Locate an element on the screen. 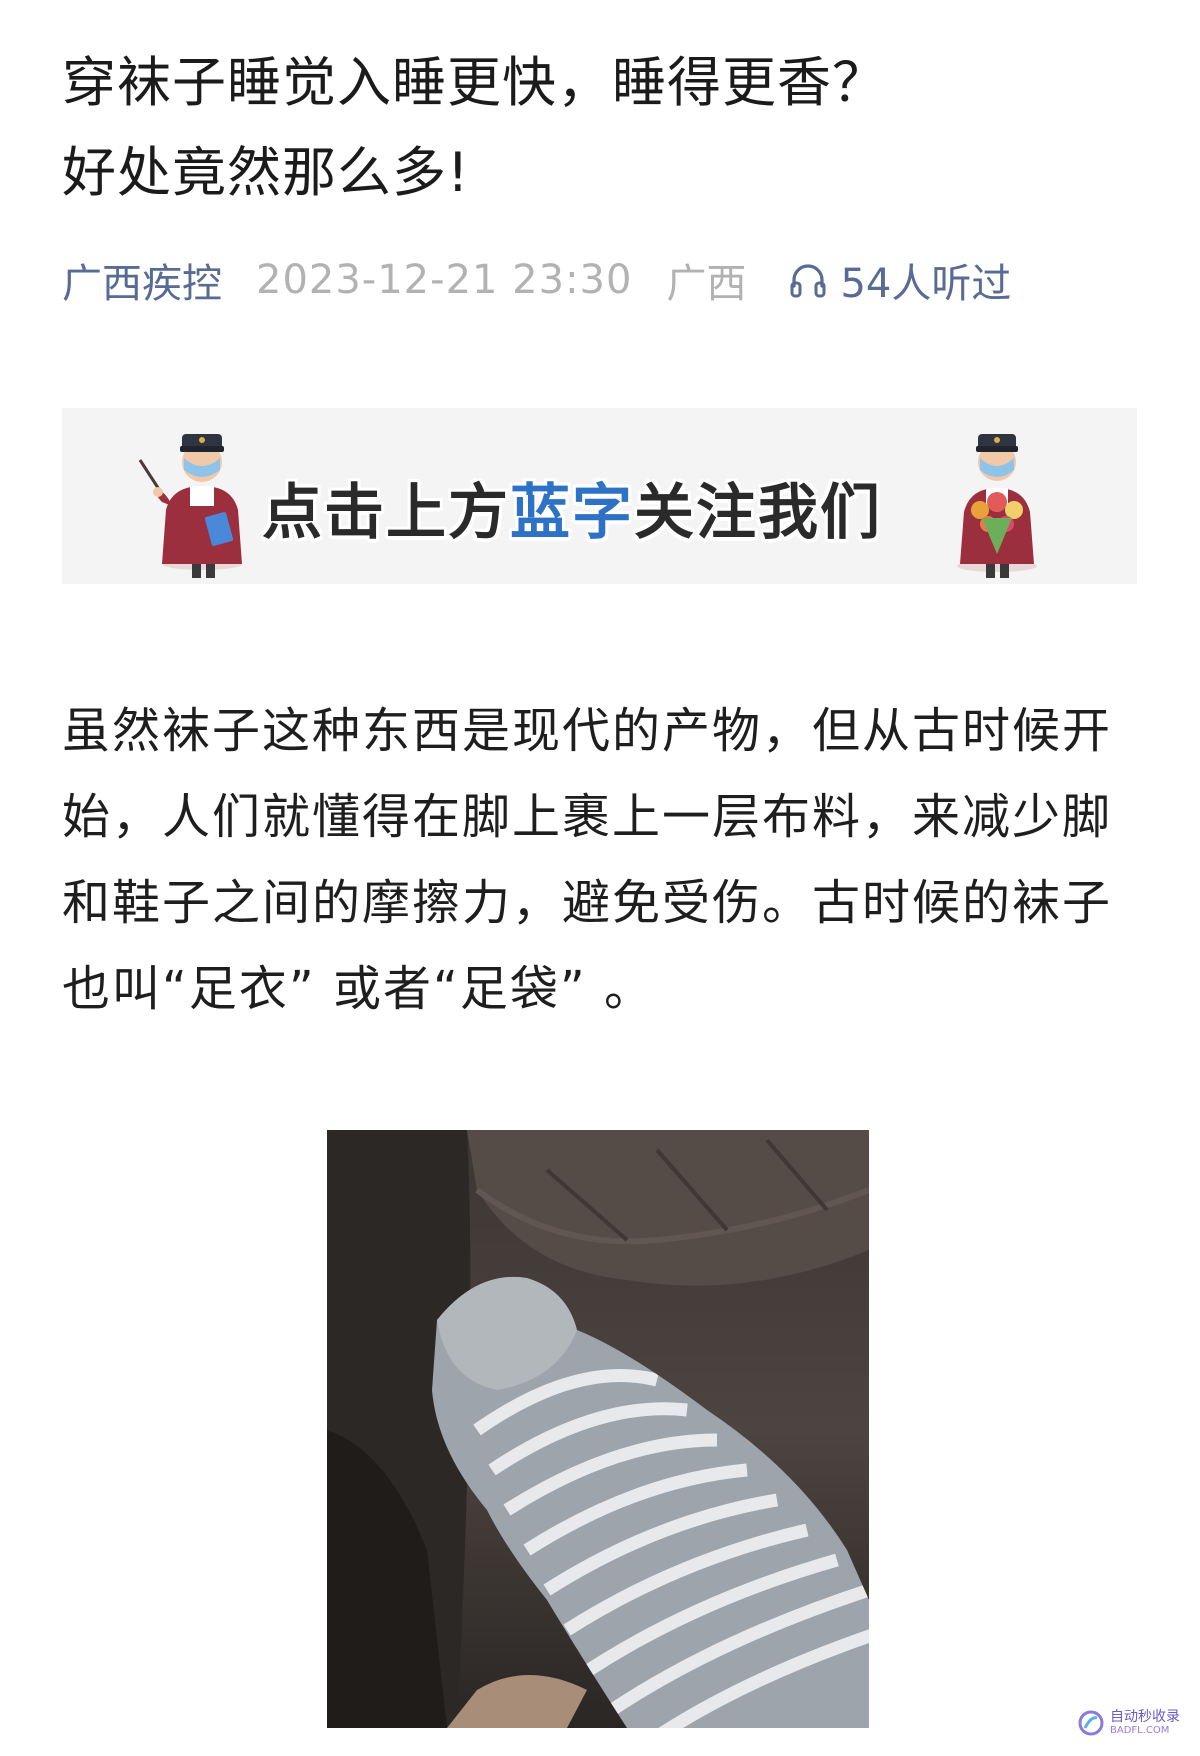  doctor-with-pointer-illustration is located at coordinates (190, 506).